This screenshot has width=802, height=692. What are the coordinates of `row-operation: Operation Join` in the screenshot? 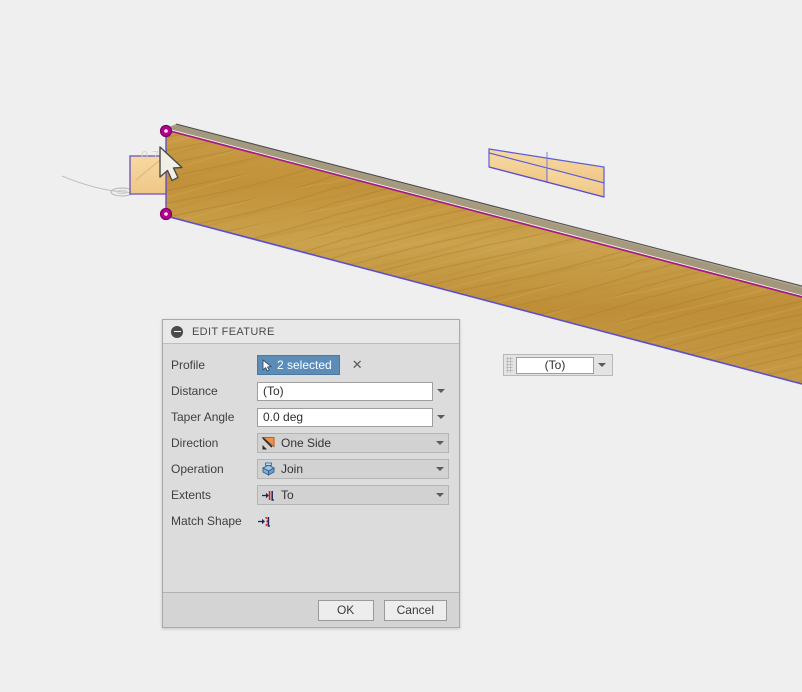 It's located at (311, 469).